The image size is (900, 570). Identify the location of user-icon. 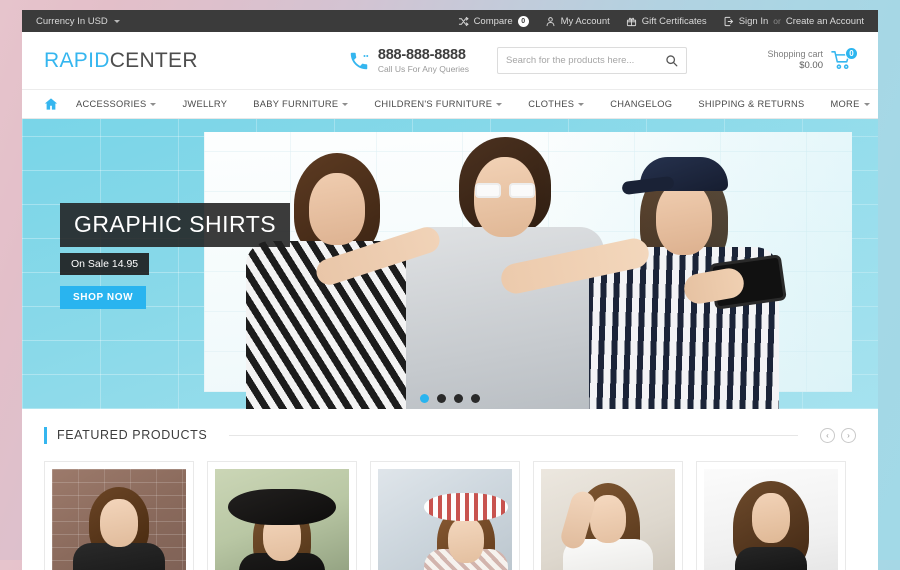
(550, 21).